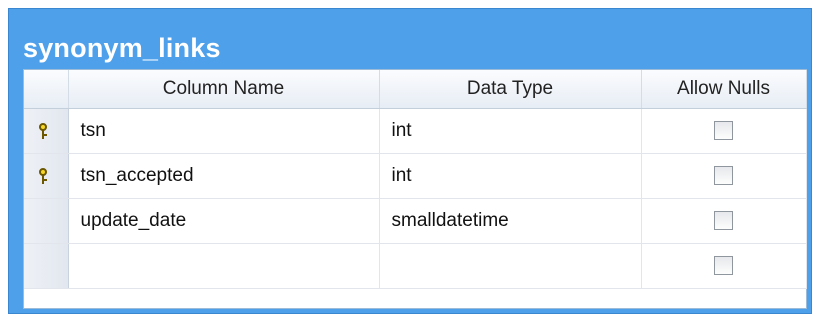 The height and width of the screenshot is (320, 815). Describe the element at coordinates (510, 221) in the screenshot. I see `data-type-cell: smalldatetime` at that location.